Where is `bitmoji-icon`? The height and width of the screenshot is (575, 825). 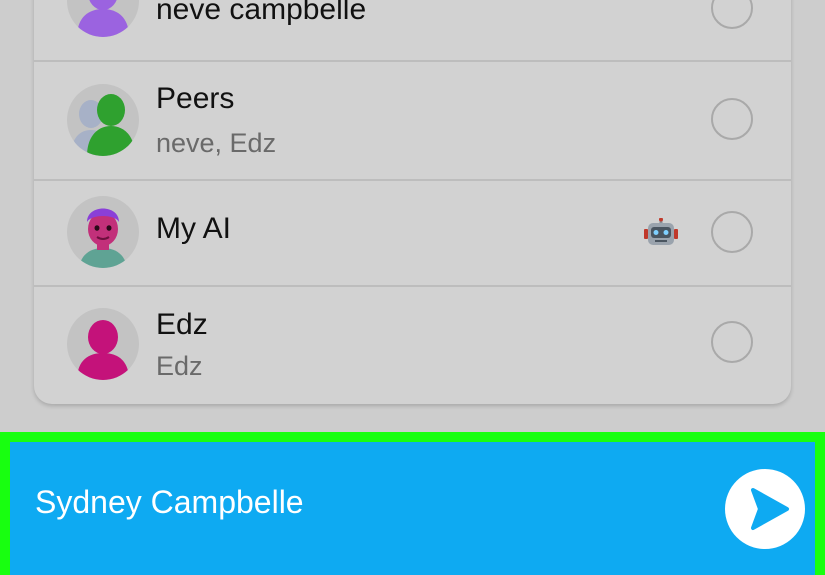 bitmoji-icon is located at coordinates (103, 232).